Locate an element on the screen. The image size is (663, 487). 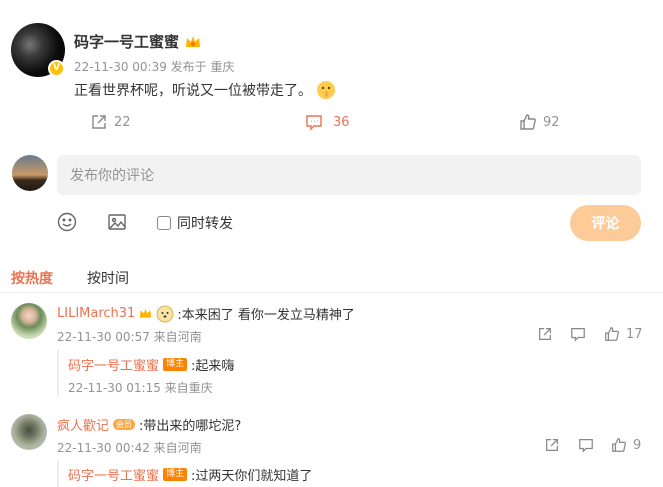
comment-2-reply-button is located at coordinates (586, 447).